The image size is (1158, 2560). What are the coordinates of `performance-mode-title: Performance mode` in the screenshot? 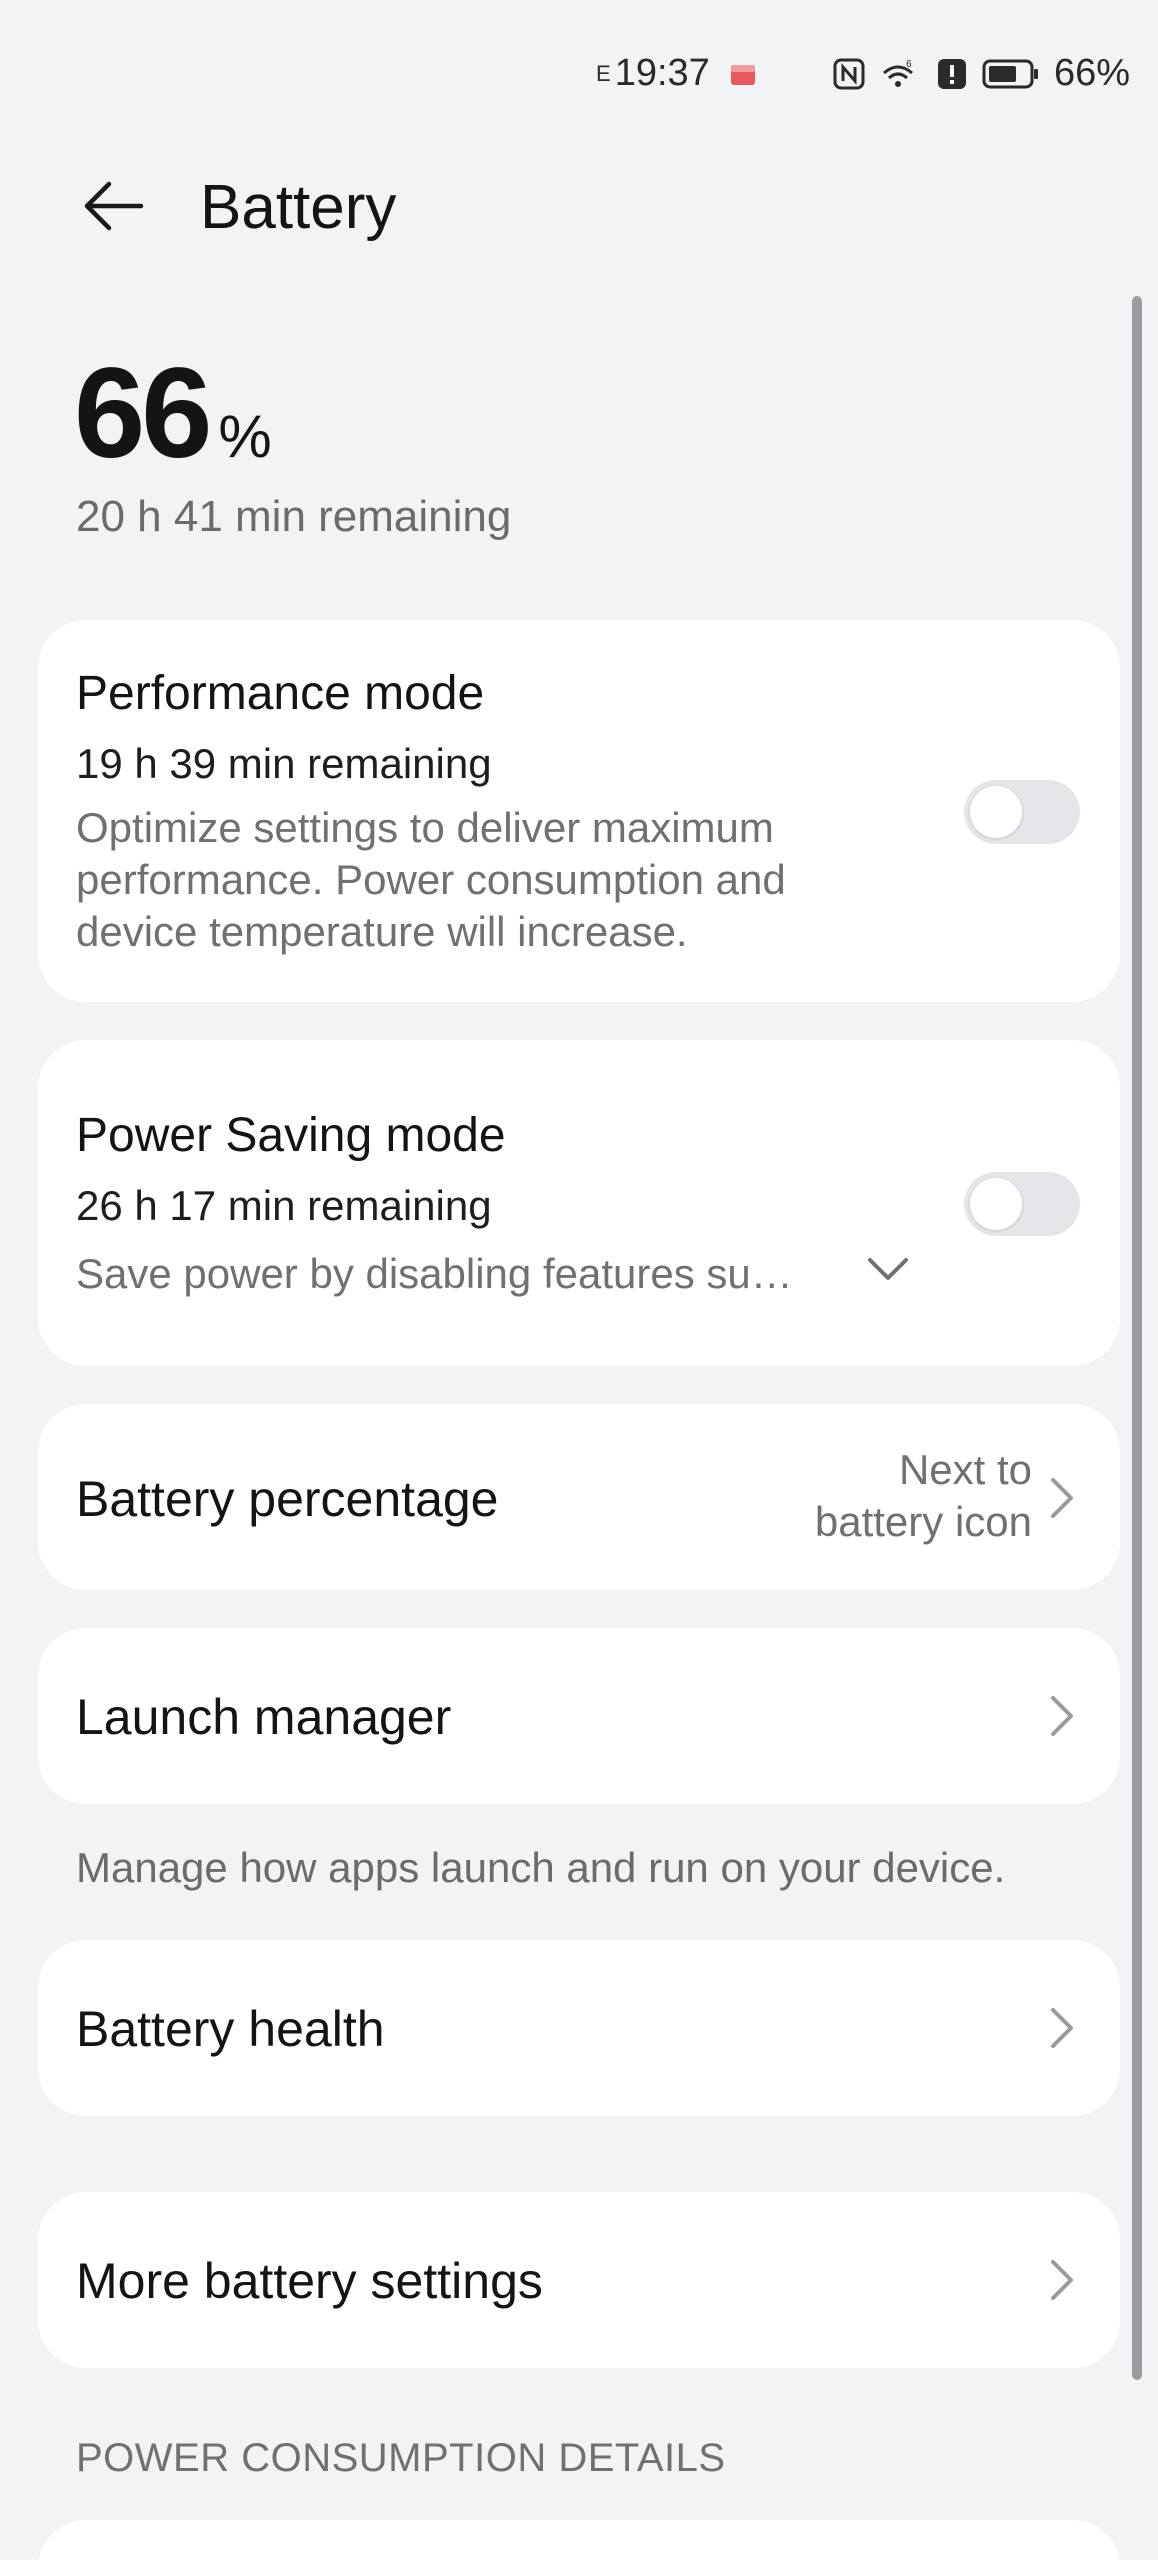 It's located at (280, 693).